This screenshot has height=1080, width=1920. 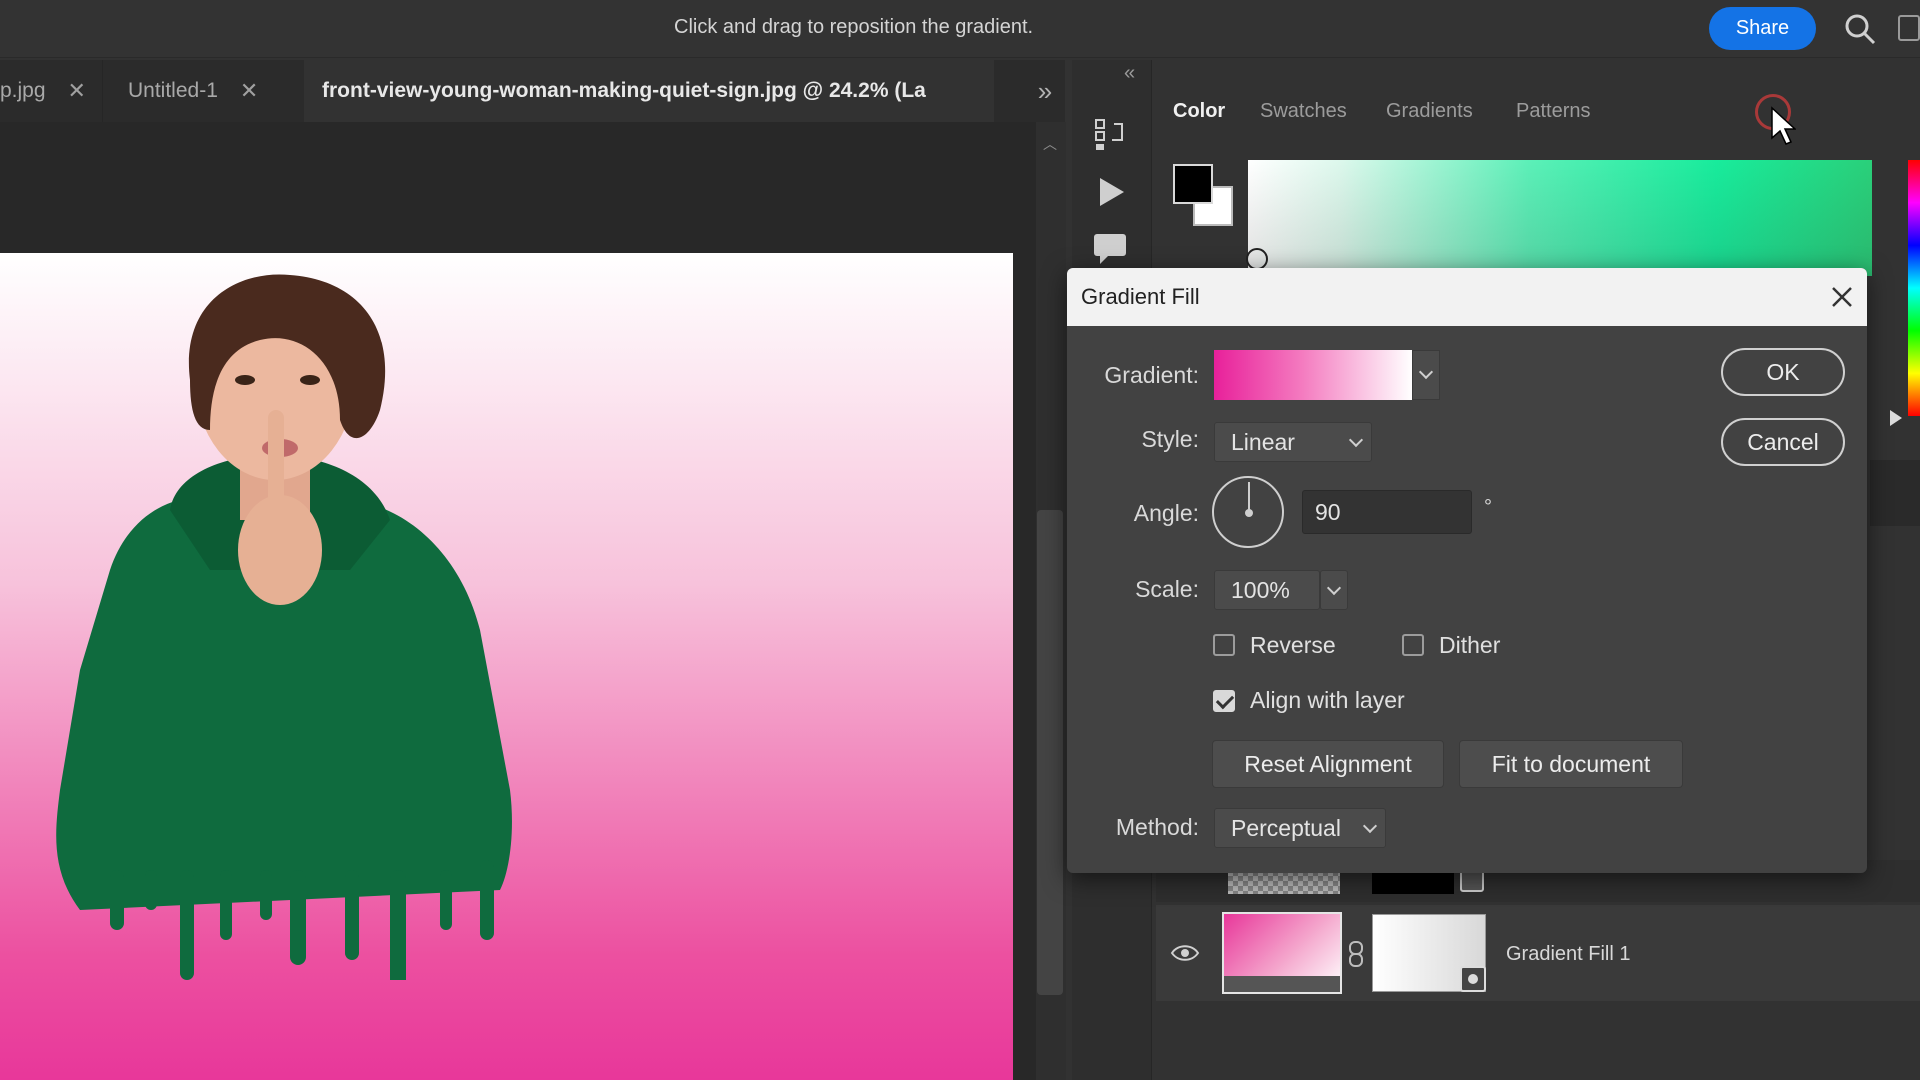 What do you see at coordinates (1224, 701) in the screenshot?
I see `align-with-layer-checkbox` at bounding box center [1224, 701].